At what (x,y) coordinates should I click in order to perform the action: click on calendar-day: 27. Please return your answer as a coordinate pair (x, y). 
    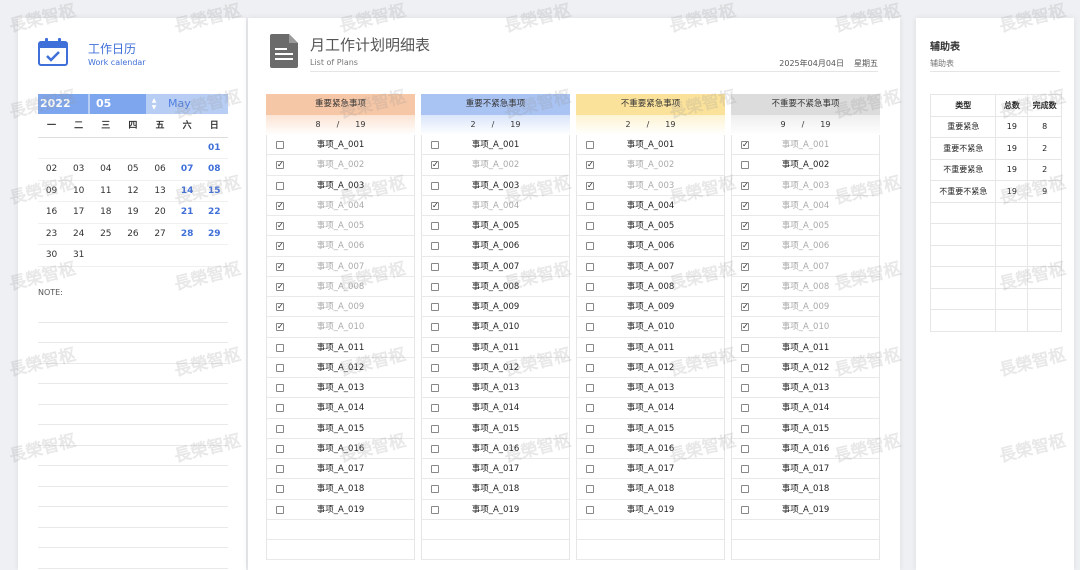
    Looking at the image, I should click on (160, 234).